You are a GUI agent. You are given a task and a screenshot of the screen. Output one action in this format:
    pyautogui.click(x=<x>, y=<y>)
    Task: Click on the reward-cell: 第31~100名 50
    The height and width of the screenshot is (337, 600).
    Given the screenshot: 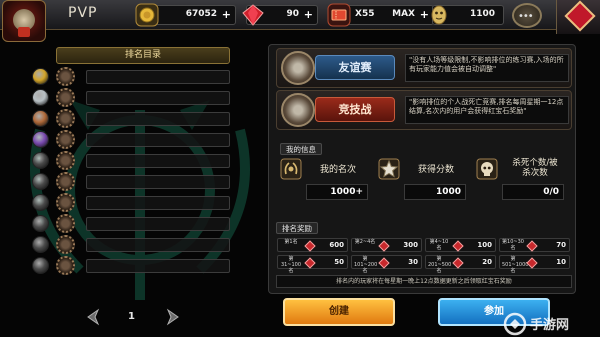 What is the action you would take?
    pyautogui.click(x=312, y=264)
    